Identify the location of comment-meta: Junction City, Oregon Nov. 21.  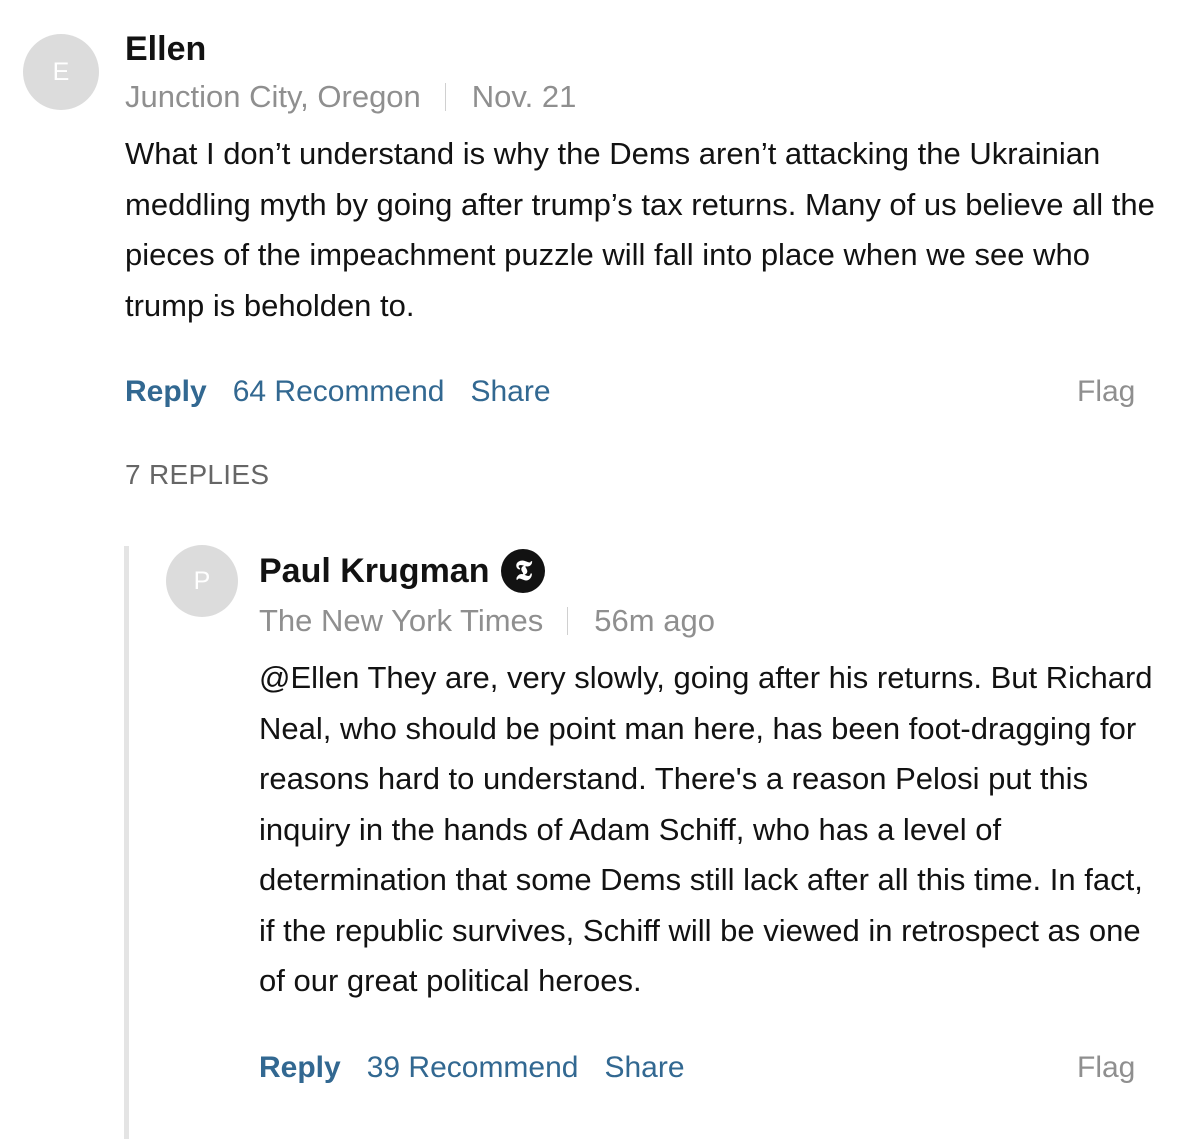
(350, 97).